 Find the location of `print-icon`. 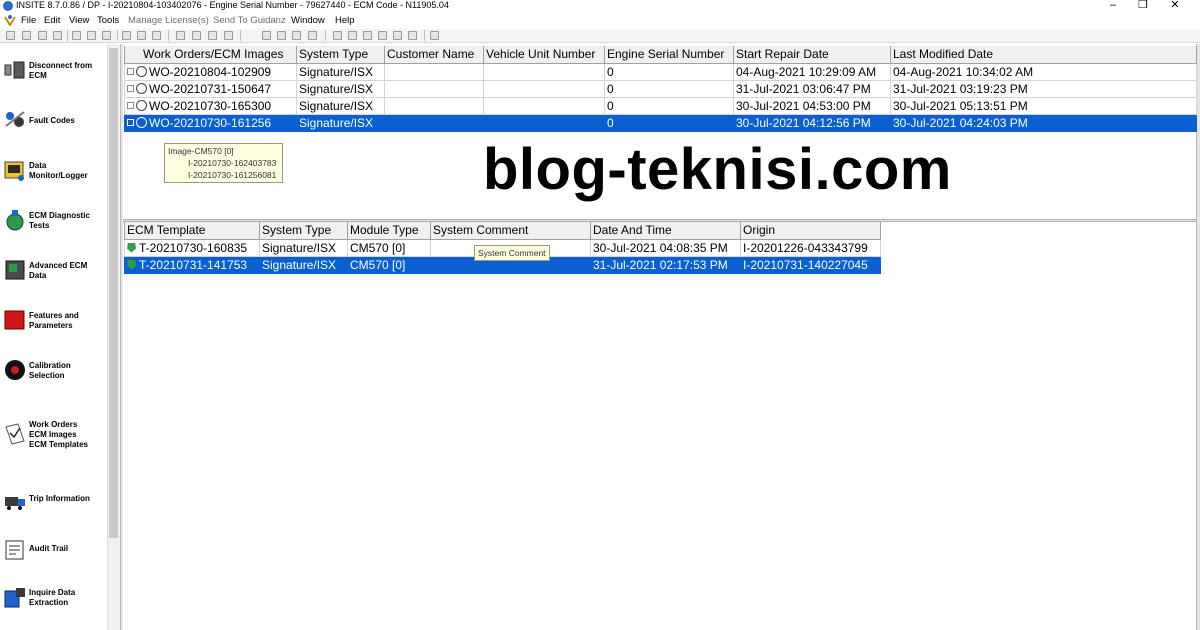

print-icon is located at coordinates (126, 35).